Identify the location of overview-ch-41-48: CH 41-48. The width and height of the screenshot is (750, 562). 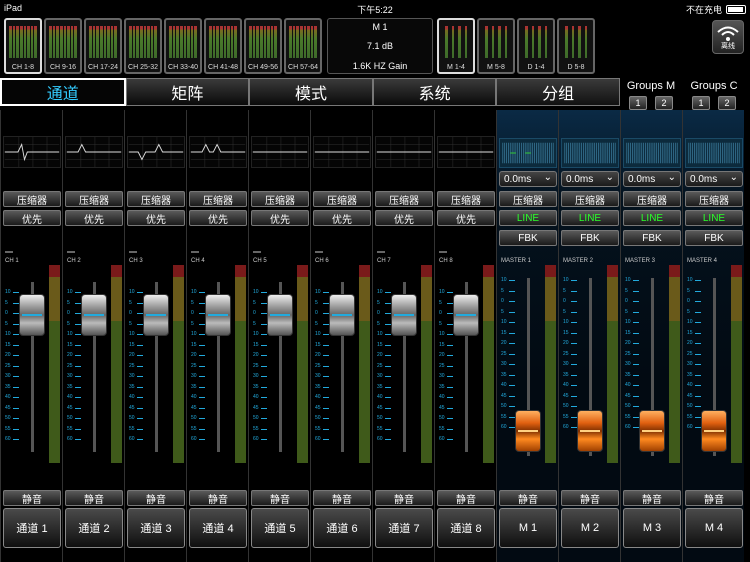
(223, 46).